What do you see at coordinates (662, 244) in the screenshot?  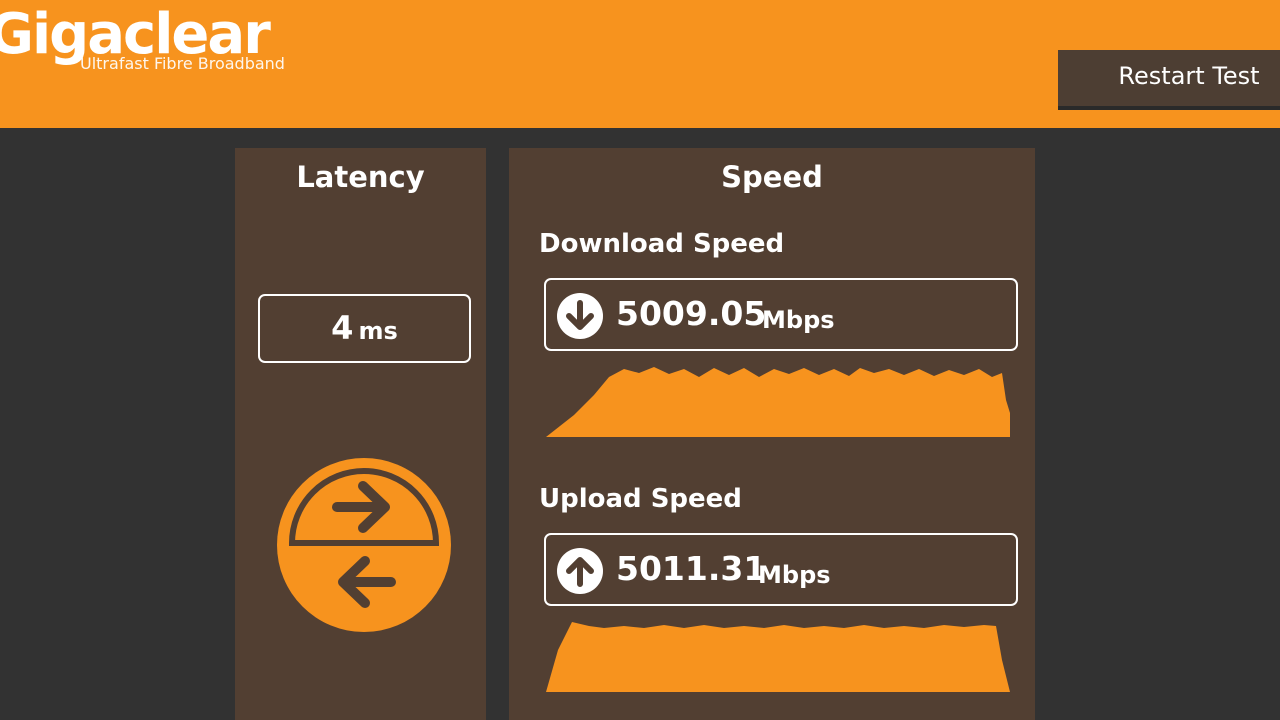 I see `download-speed-label: Download Speed` at bounding box center [662, 244].